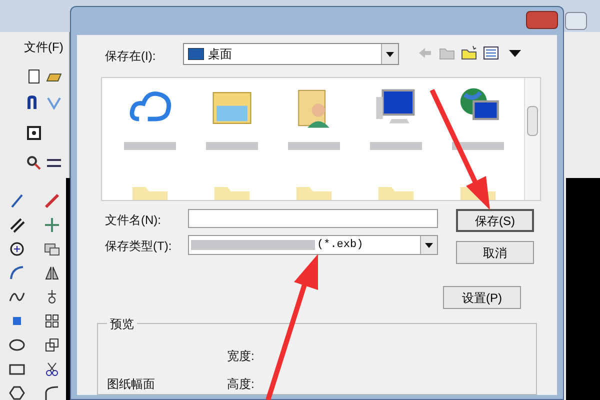 The height and width of the screenshot is (400, 600). What do you see at coordinates (52, 369) in the screenshot?
I see `scissors-icon` at bounding box center [52, 369].